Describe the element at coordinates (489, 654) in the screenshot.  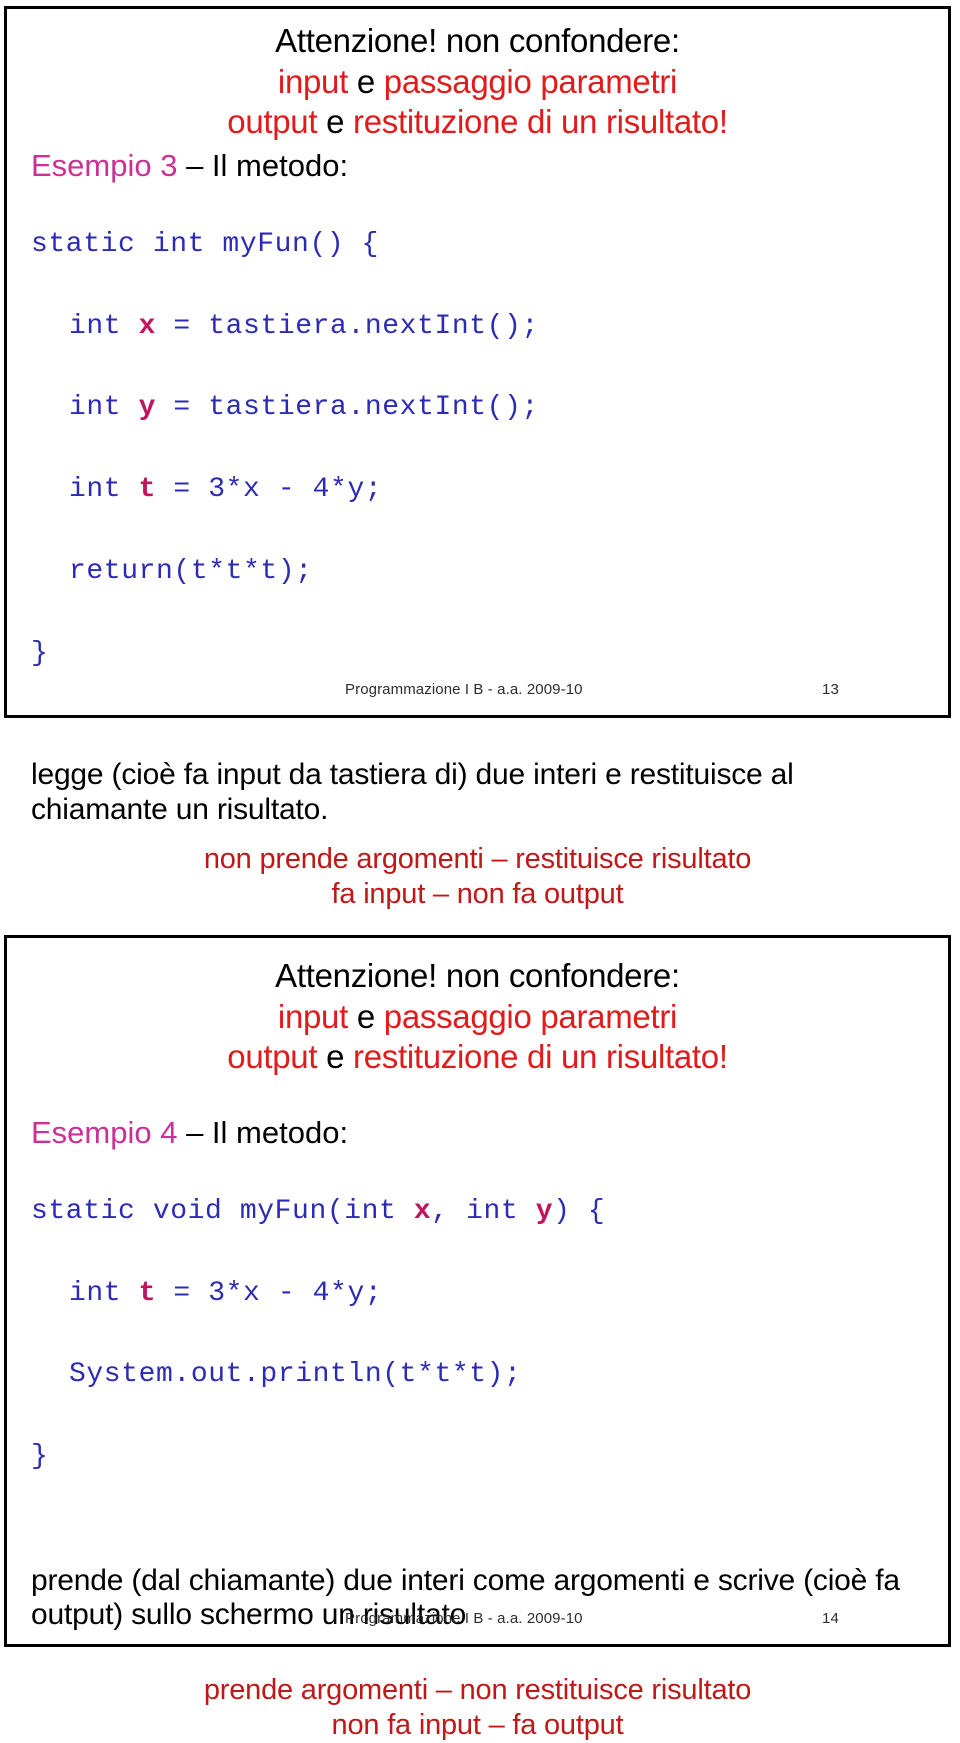
I see `code-line-6: }` at that location.